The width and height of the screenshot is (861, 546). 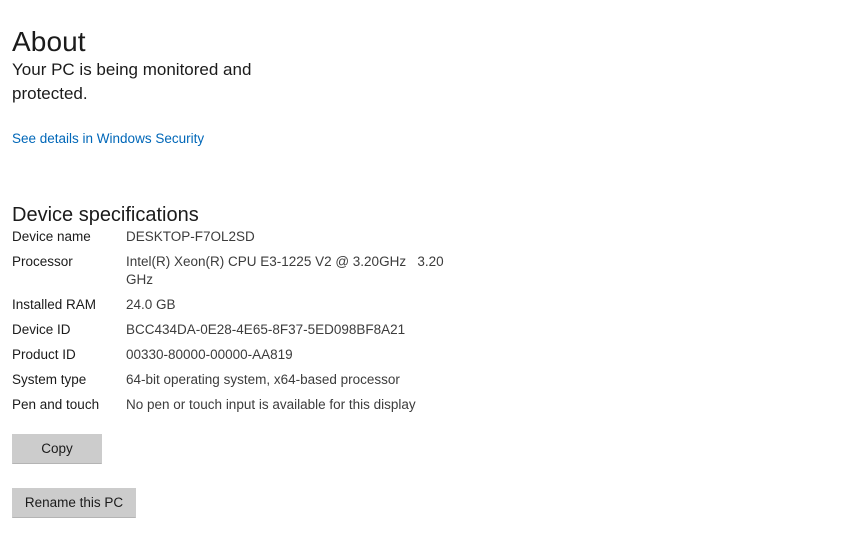 What do you see at coordinates (108, 139) in the screenshot?
I see `windows-security-link: See details in Windows Security` at bounding box center [108, 139].